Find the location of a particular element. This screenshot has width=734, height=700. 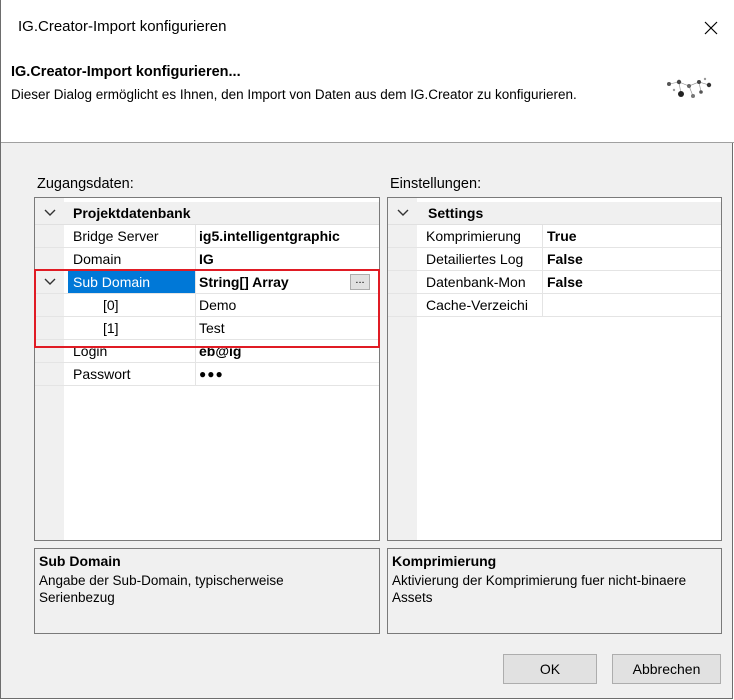

property-row-datenbank-mon: Datenbank-Mon False is located at coordinates (554, 282).